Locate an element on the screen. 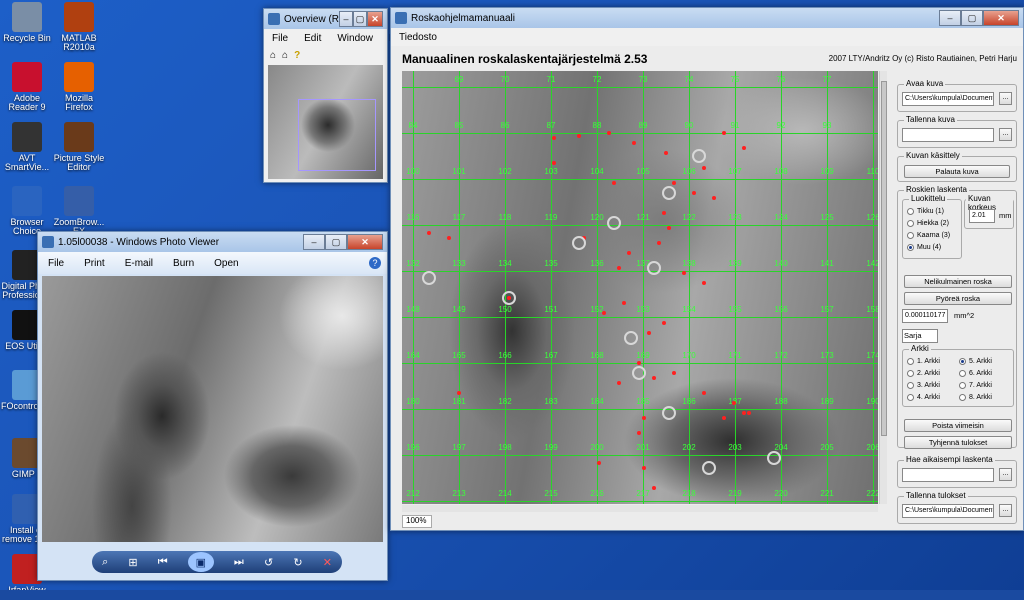  help-icon: ? is located at coordinates (375, 263).